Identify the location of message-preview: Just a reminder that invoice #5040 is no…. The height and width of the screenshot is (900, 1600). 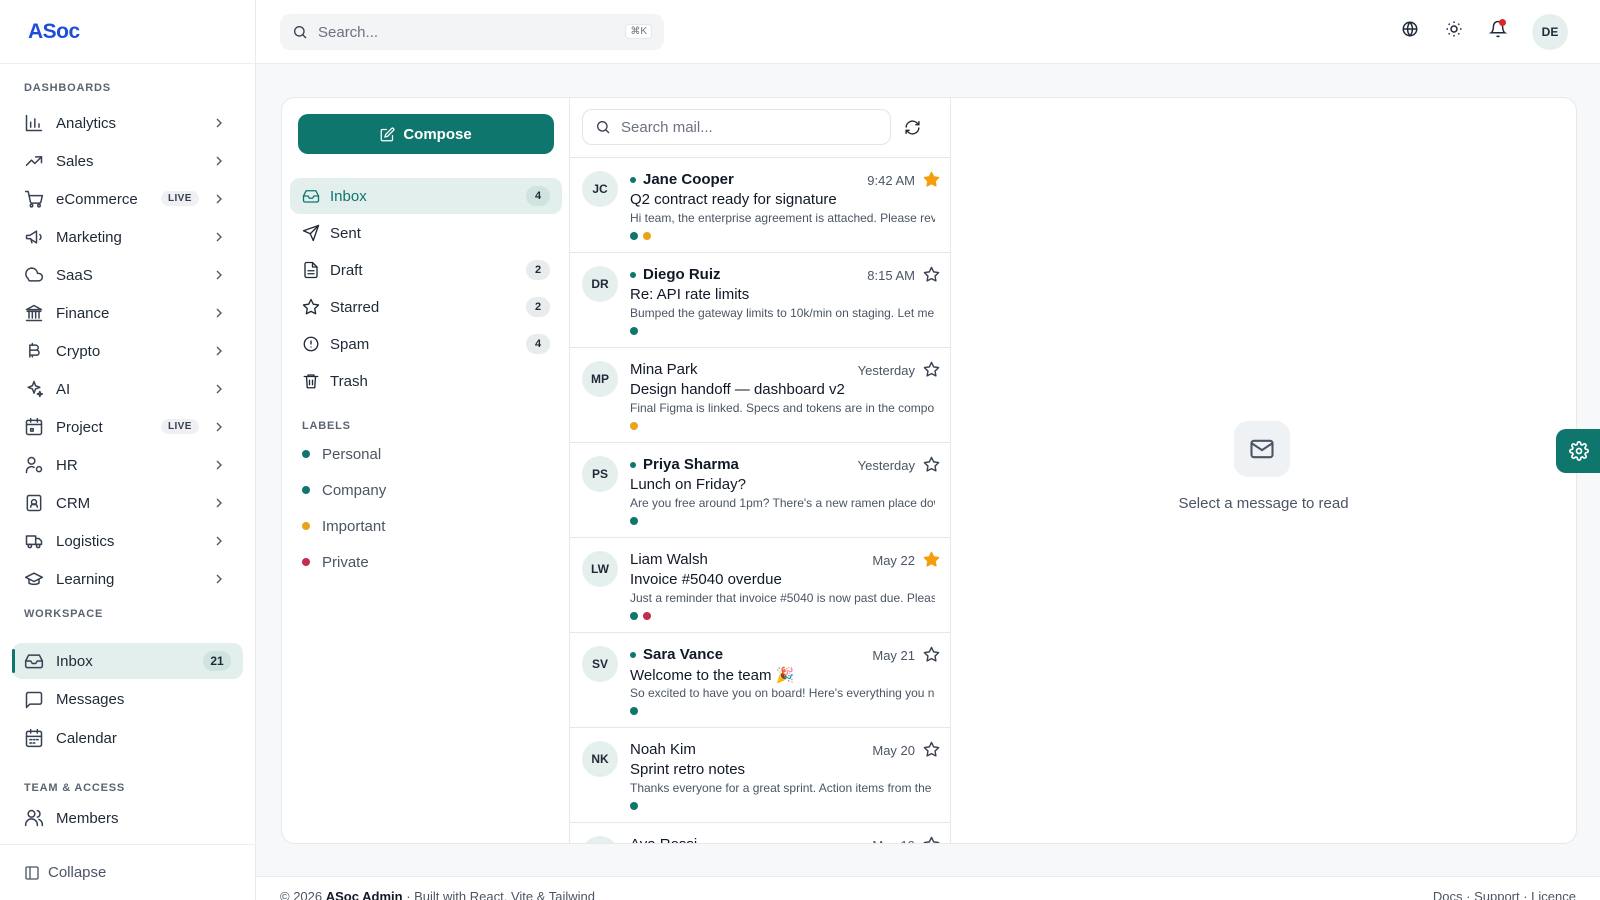
(782, 598).